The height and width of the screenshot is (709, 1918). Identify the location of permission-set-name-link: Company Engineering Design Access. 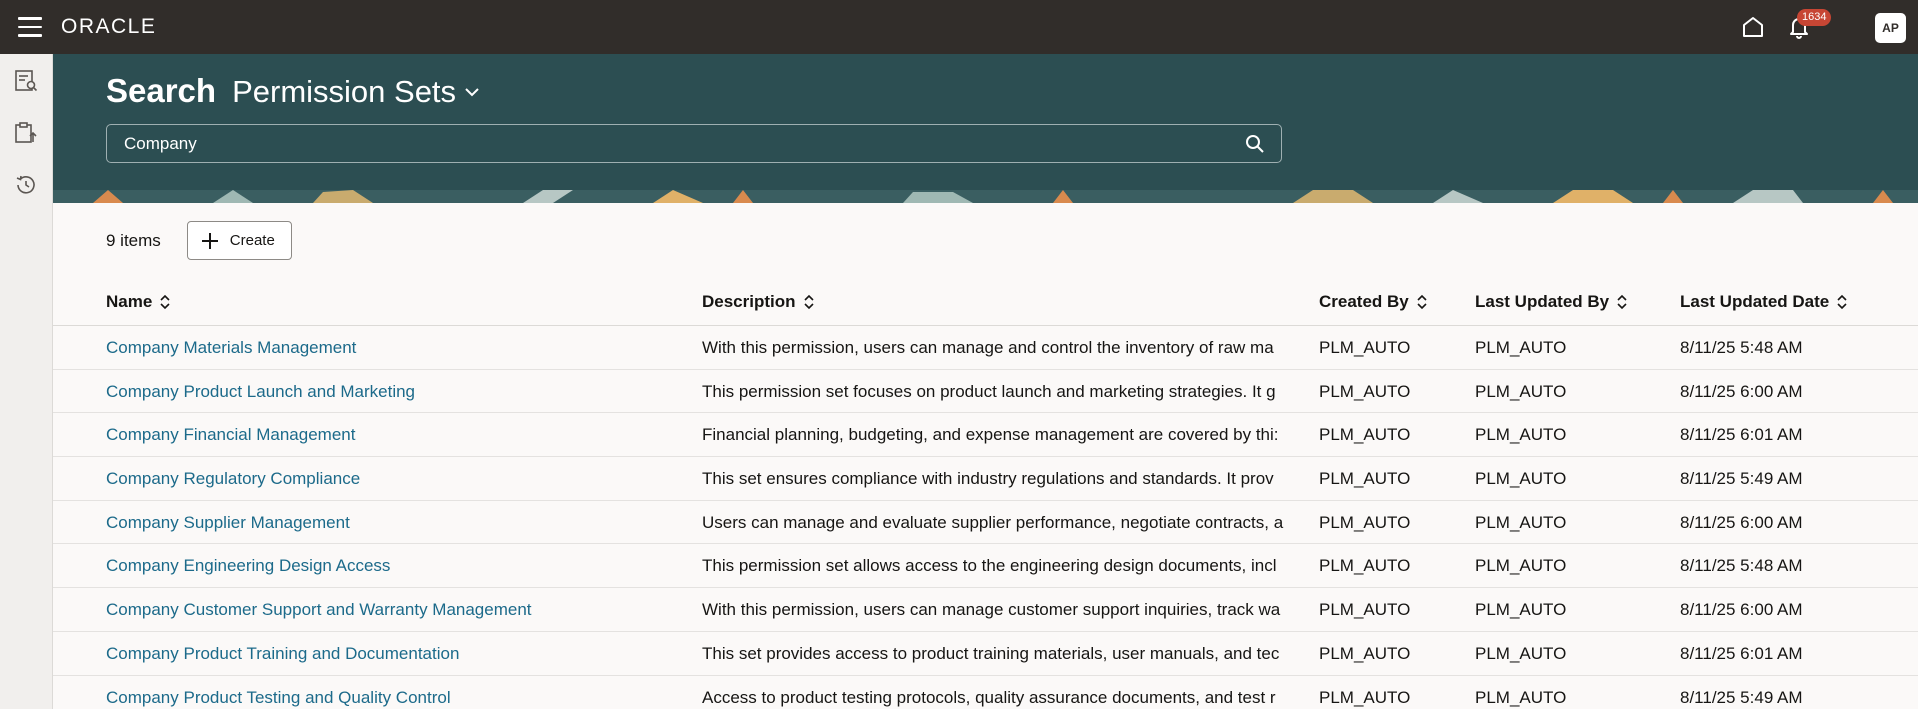
(396, 566).